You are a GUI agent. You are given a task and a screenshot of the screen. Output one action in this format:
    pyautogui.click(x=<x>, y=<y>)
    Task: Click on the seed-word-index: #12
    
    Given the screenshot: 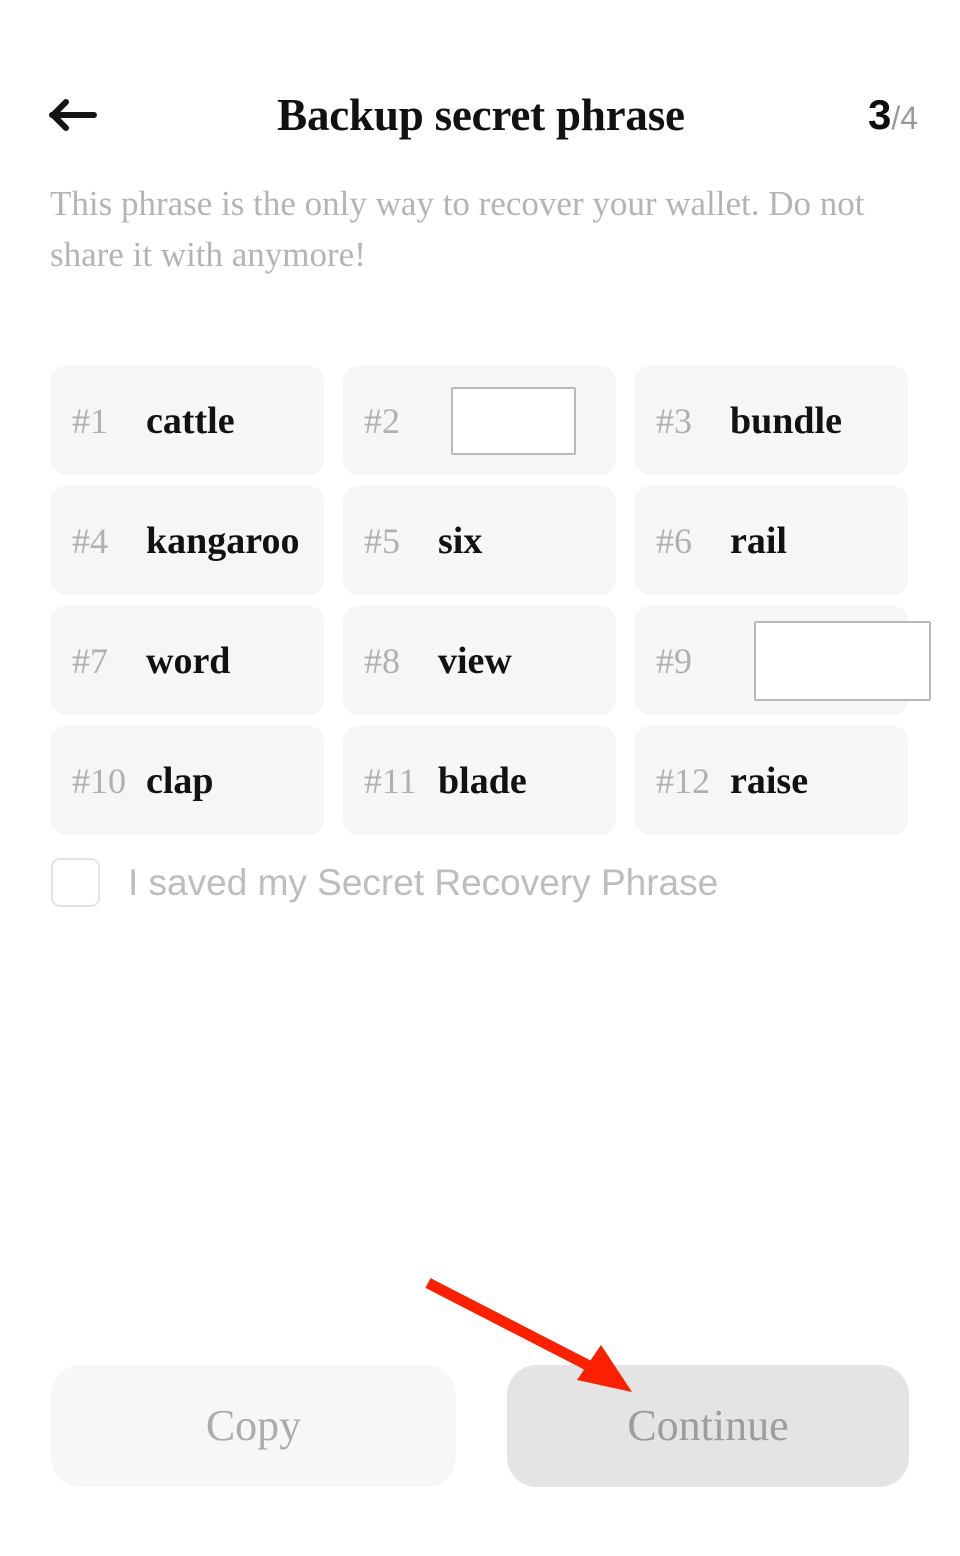 What is the action you would take?
    pyautogui.click(x=683, y=780)
    